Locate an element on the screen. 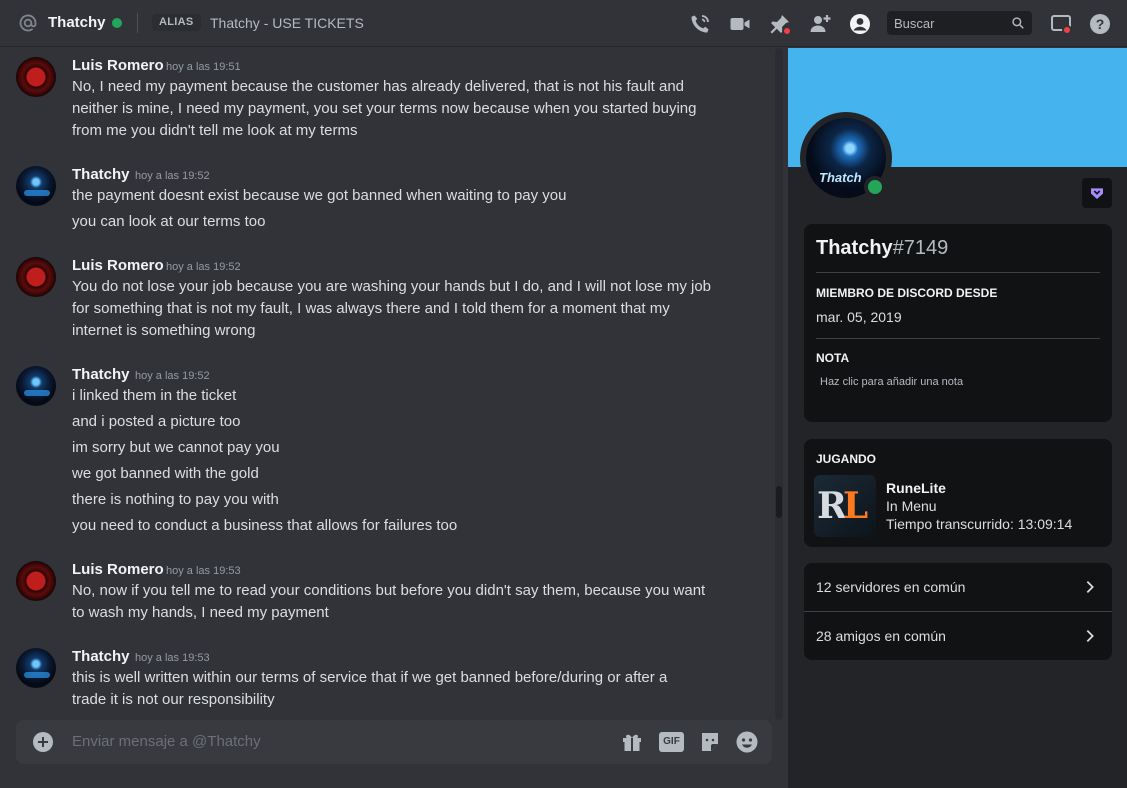 This screenshot has width=1127, height=788. nitro-badge is located at coordinates (1097, 193).